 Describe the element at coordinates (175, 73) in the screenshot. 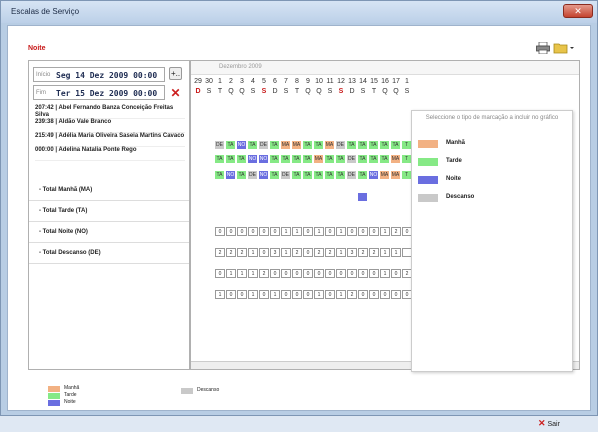

I see `add-button: +..` at that location.